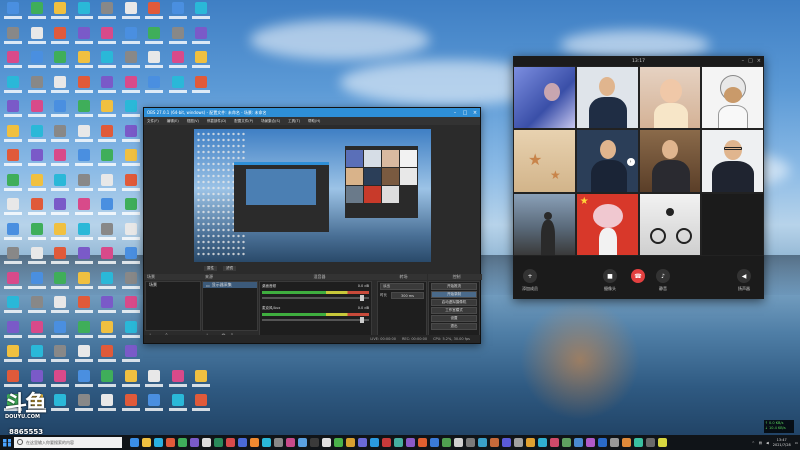  I want to click on filters-button: 滤镜, so click(229, 268).